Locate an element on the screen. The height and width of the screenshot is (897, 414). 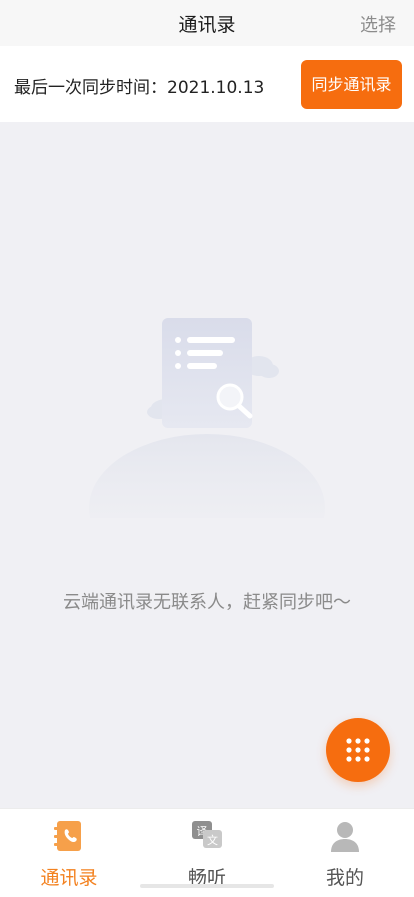
tab-profile: 我的 is located at coordinates (345, 853).